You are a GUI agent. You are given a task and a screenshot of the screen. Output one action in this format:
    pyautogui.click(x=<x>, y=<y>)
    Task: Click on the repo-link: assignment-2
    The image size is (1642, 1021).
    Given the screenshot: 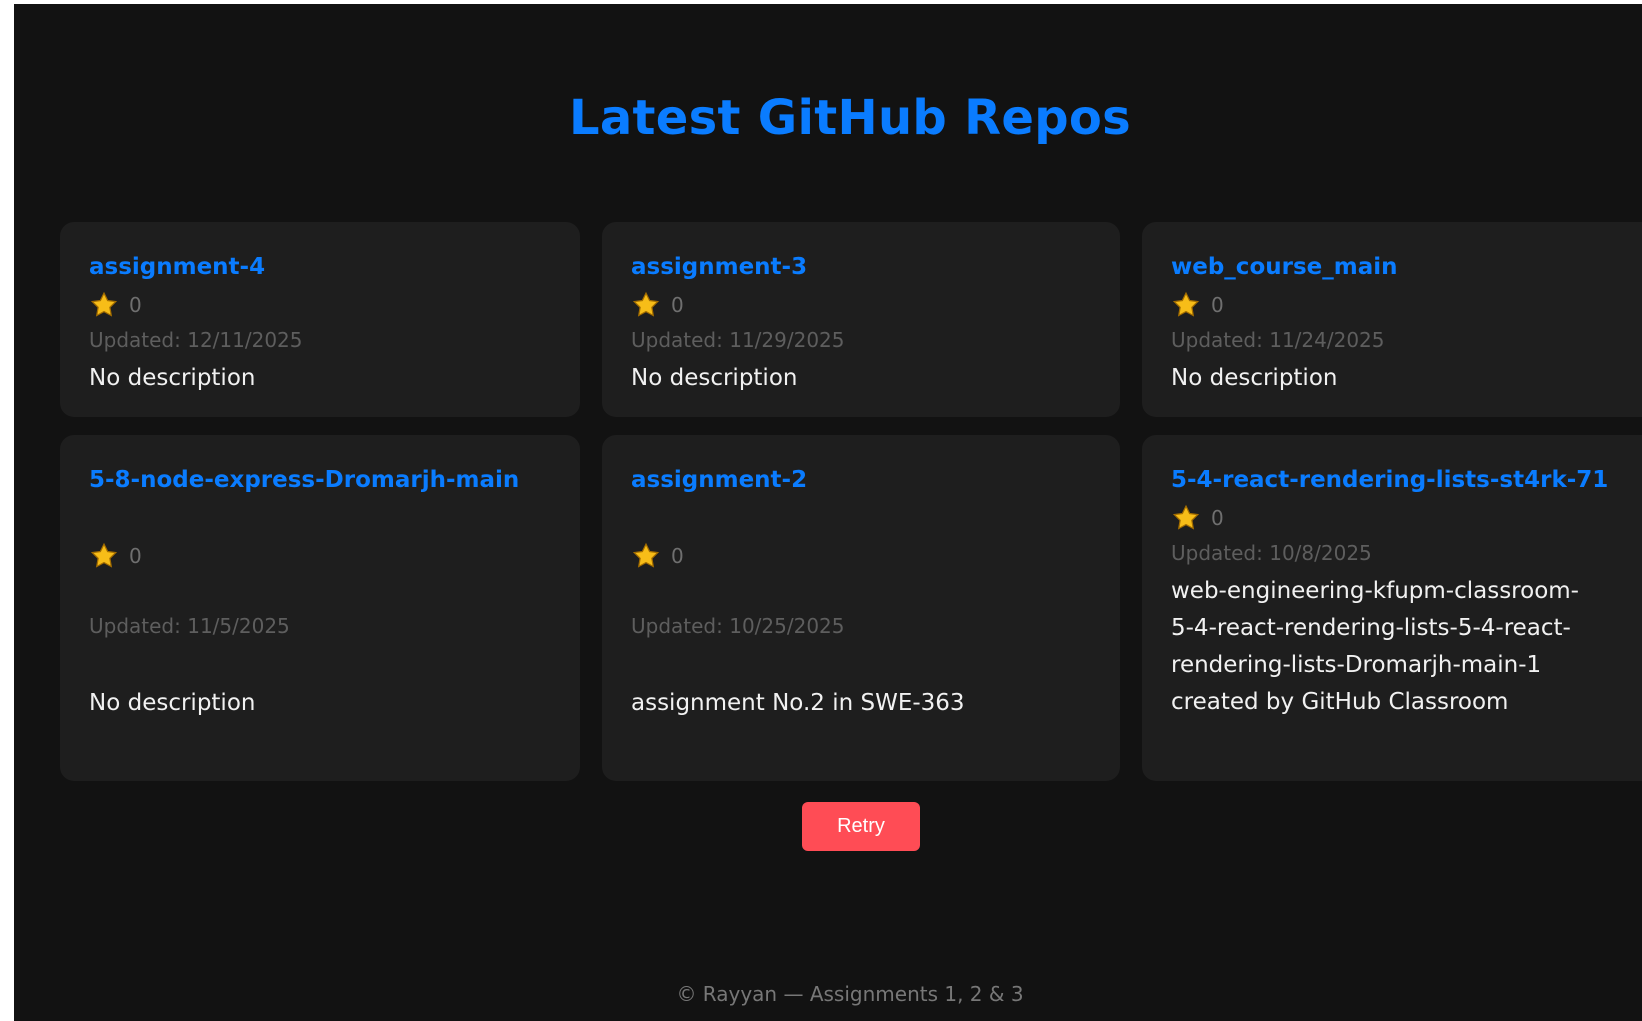 What is the action you would take?
    pyautogui.click(x=719, y=480)
    